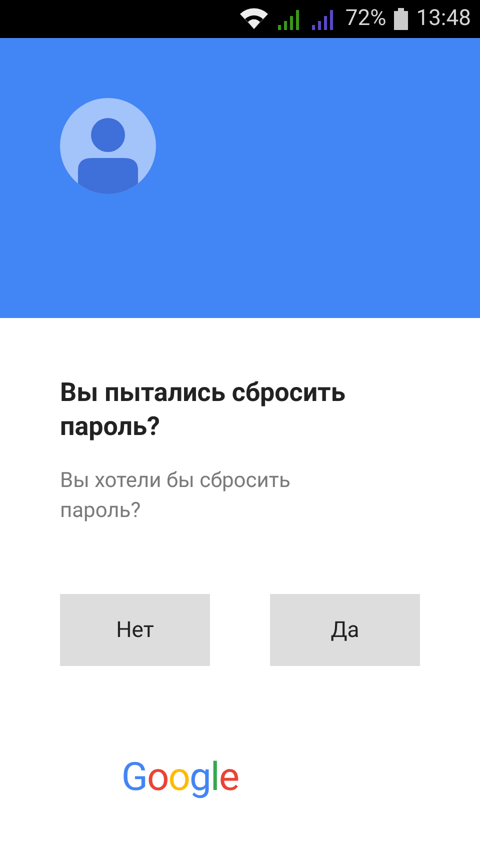  Describe the element at coordinates (108, 146) in the screenshot. I see `avatar-icon` at that location.